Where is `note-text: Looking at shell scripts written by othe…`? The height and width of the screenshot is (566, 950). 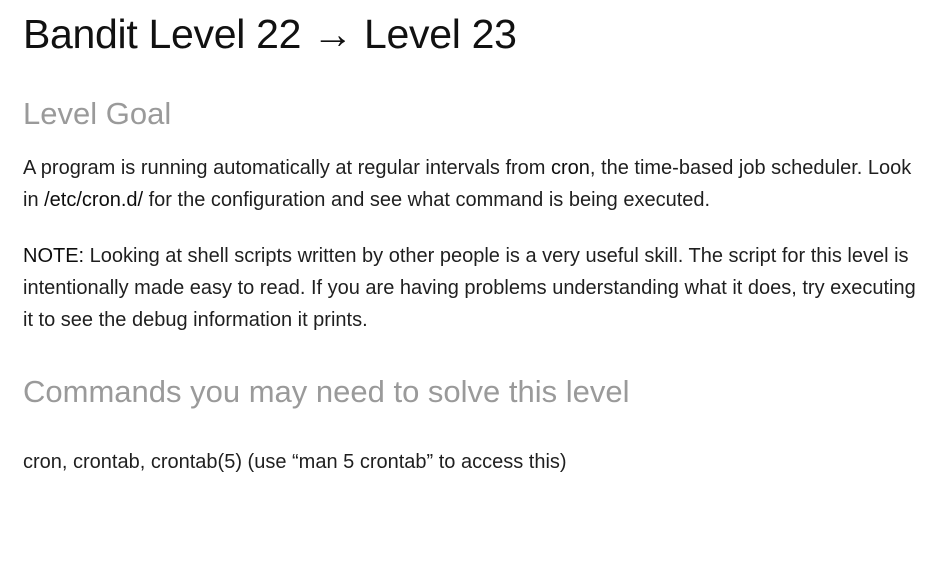 note-text: Looking at shell scripts written by othe… is located at coordinates (469, 288).